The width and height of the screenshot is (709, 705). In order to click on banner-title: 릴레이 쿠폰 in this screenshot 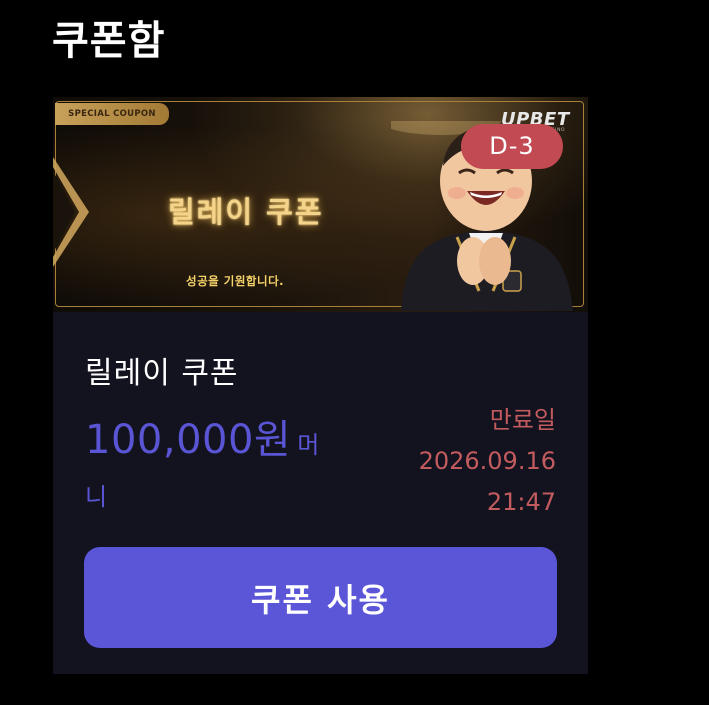, I will do `click(246, 212)`.